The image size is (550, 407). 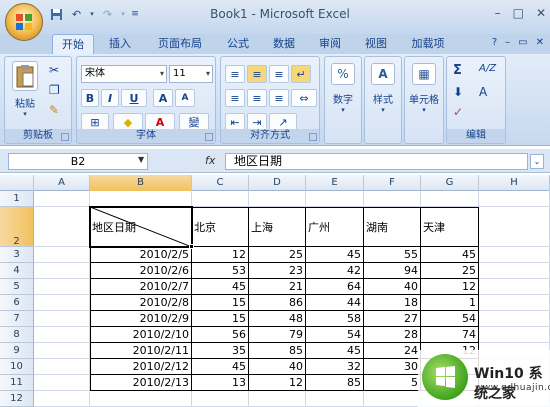 What do you see at coordinates (17, 367) in the screenshot?
I see `row-header-10: 10` at bounding box center [17, 367].